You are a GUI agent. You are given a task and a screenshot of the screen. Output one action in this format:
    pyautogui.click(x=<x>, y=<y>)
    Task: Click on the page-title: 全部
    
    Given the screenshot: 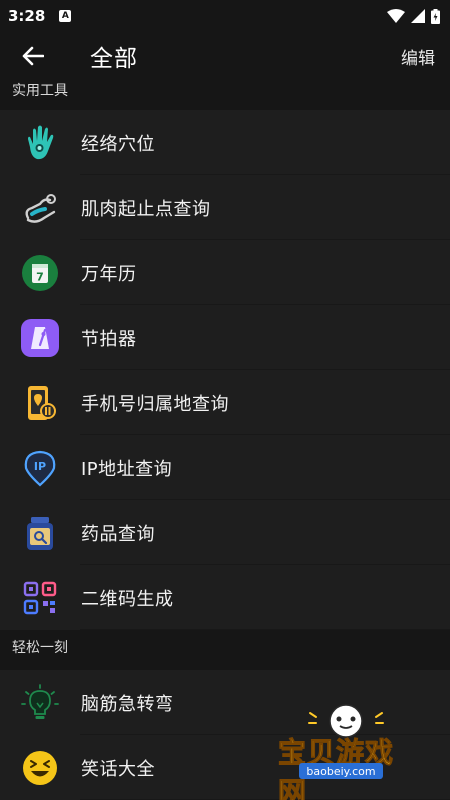 What is the action you would take?
    pyautogui.click(x=114, y=59)
    